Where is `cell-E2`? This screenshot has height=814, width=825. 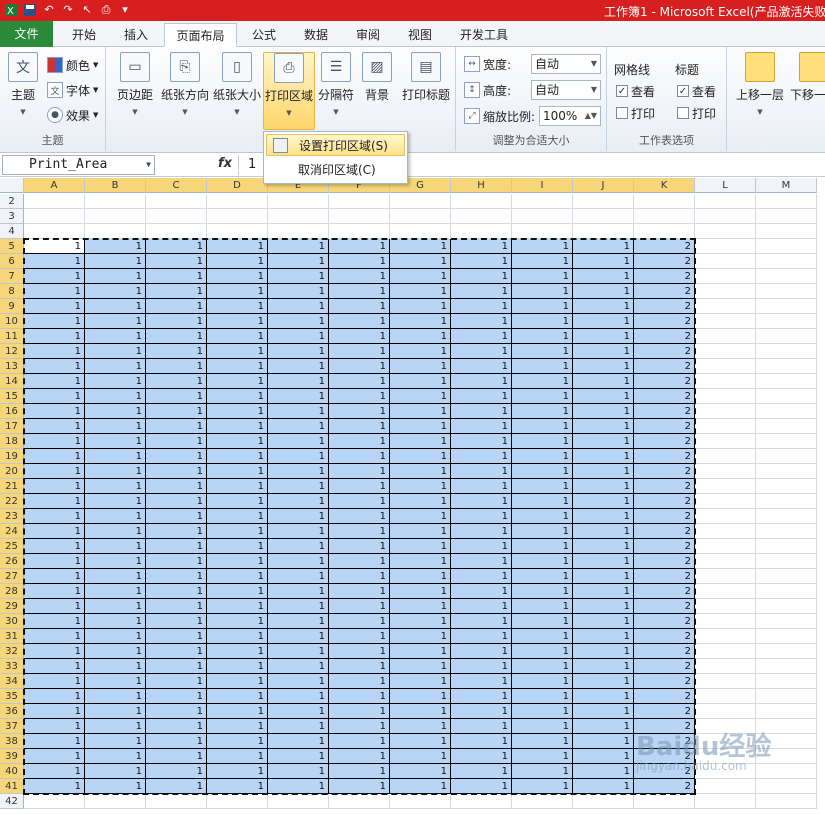
cell-E2 is located at coordinates (298, 201).